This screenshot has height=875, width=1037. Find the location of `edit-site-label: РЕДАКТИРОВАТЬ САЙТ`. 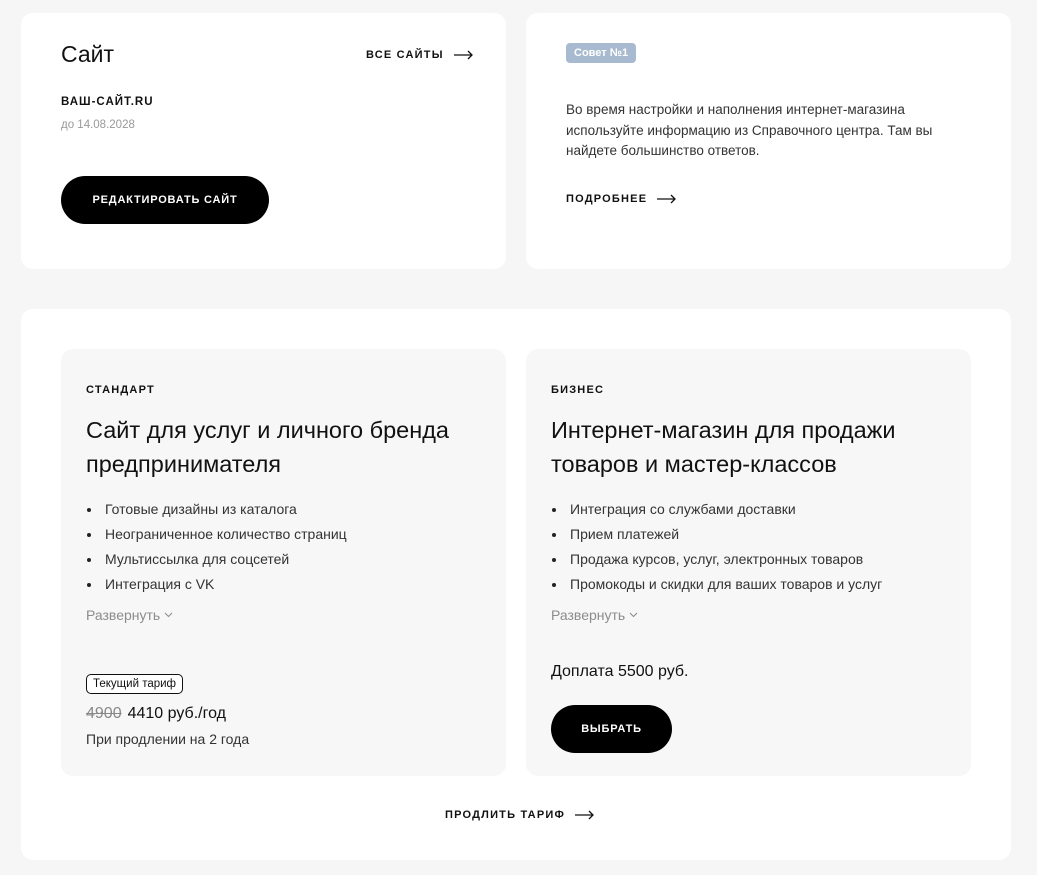

edit-site-label: РЕДАКТИРОВАТЬ САЙТ is located at coordinates (165, 200).